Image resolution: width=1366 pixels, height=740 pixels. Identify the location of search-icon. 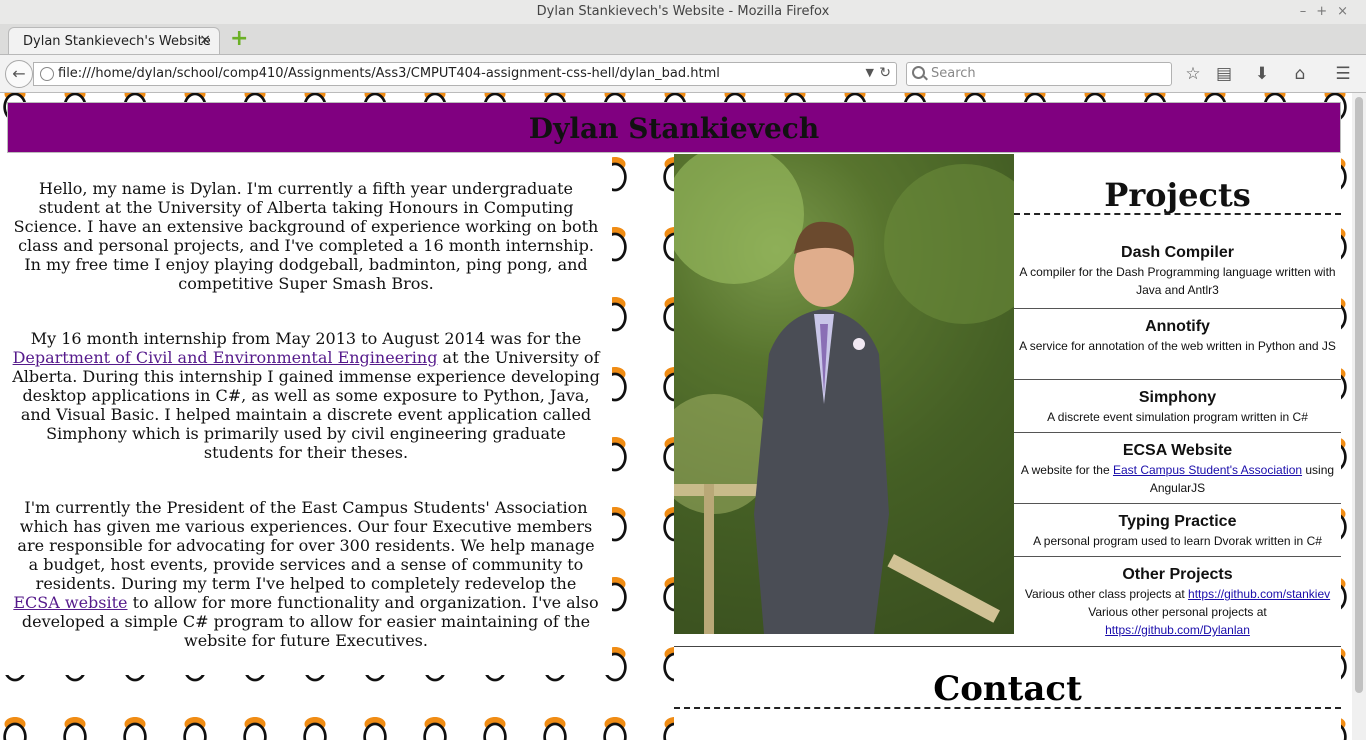
(918, 72).